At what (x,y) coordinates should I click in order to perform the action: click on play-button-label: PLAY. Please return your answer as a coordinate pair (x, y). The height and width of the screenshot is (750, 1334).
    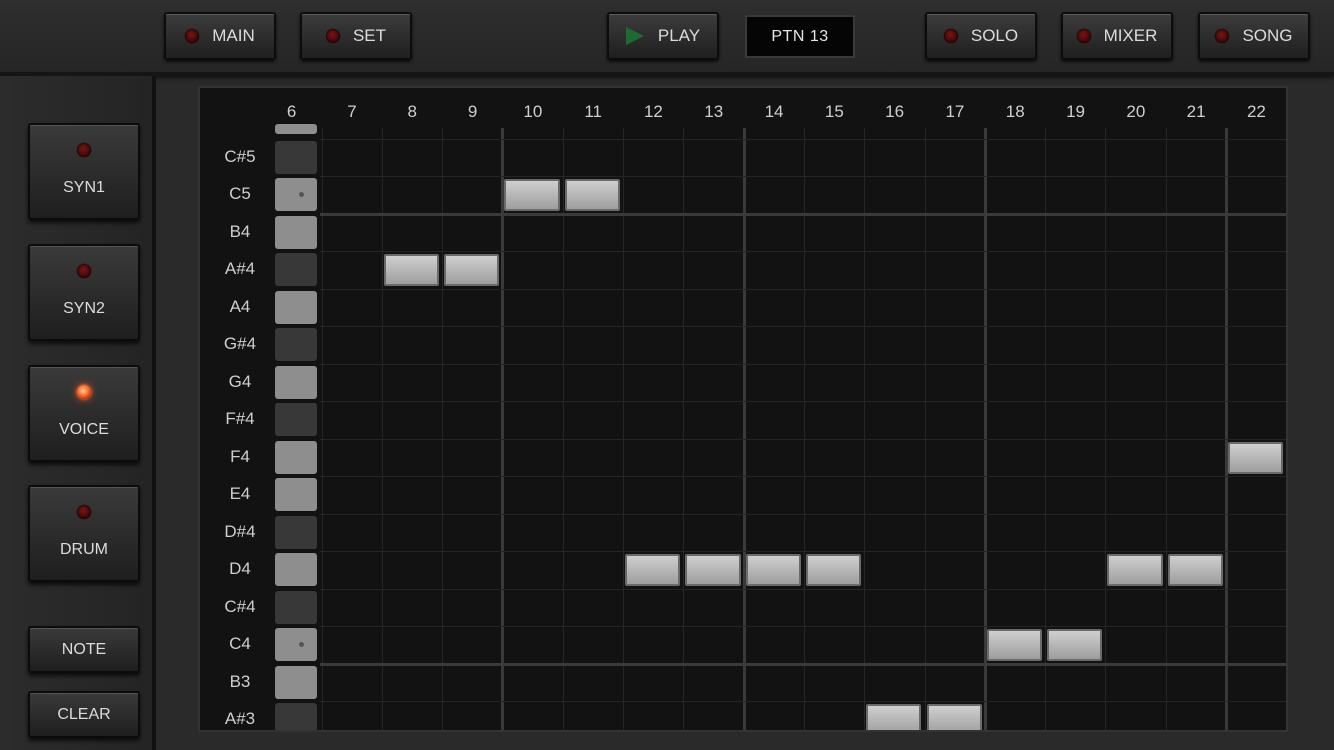
    Looking at the image, I should click on (679, 35).